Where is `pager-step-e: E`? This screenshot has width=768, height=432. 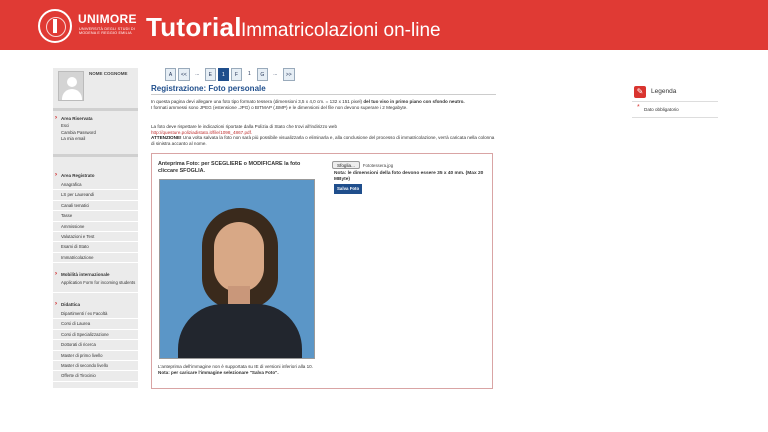
pager-step-e: E is located at coordinates (210, 74).